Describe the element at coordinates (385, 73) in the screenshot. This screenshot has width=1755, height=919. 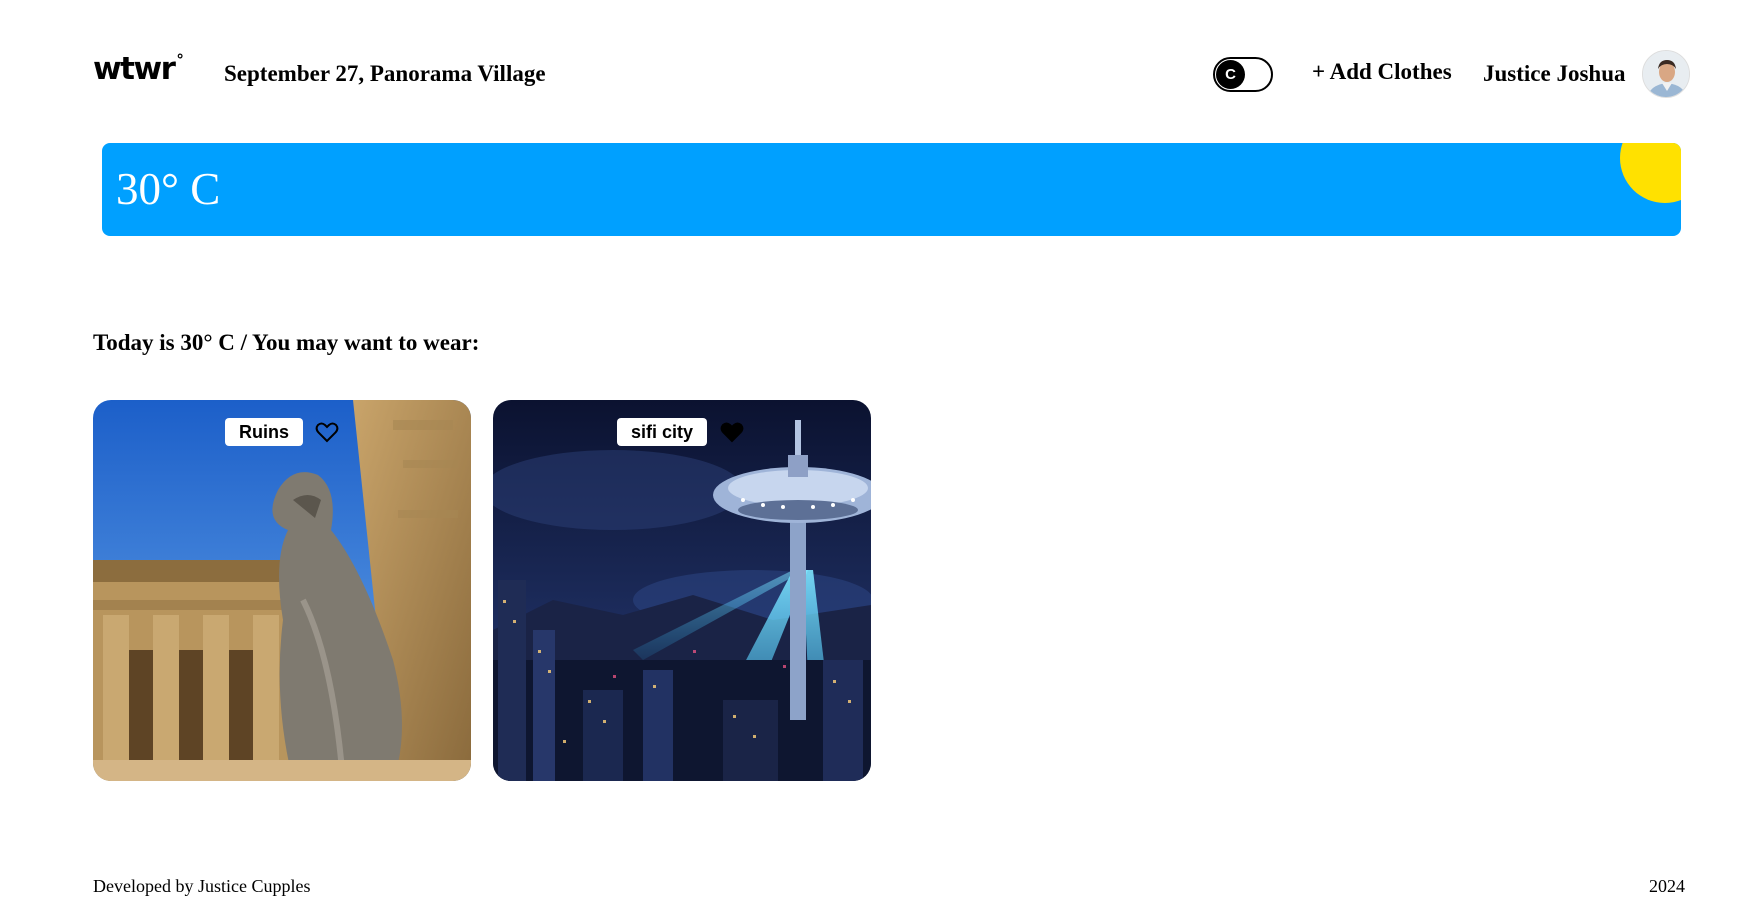
I see `date-location: September 27, Panorama Village` at that location.